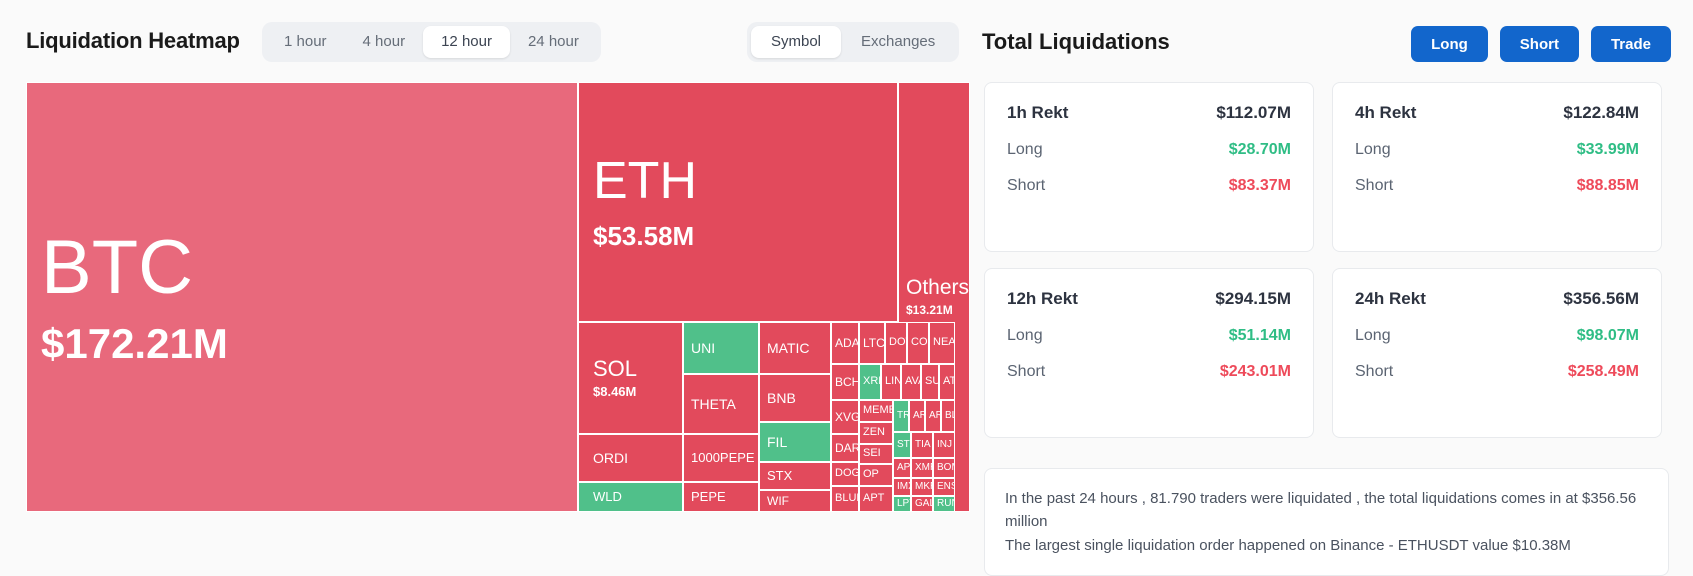  What do you see at coordinates (1449, 44) in the screenshot?
I see `long-button: Long` at bounding box center [1449, 44].